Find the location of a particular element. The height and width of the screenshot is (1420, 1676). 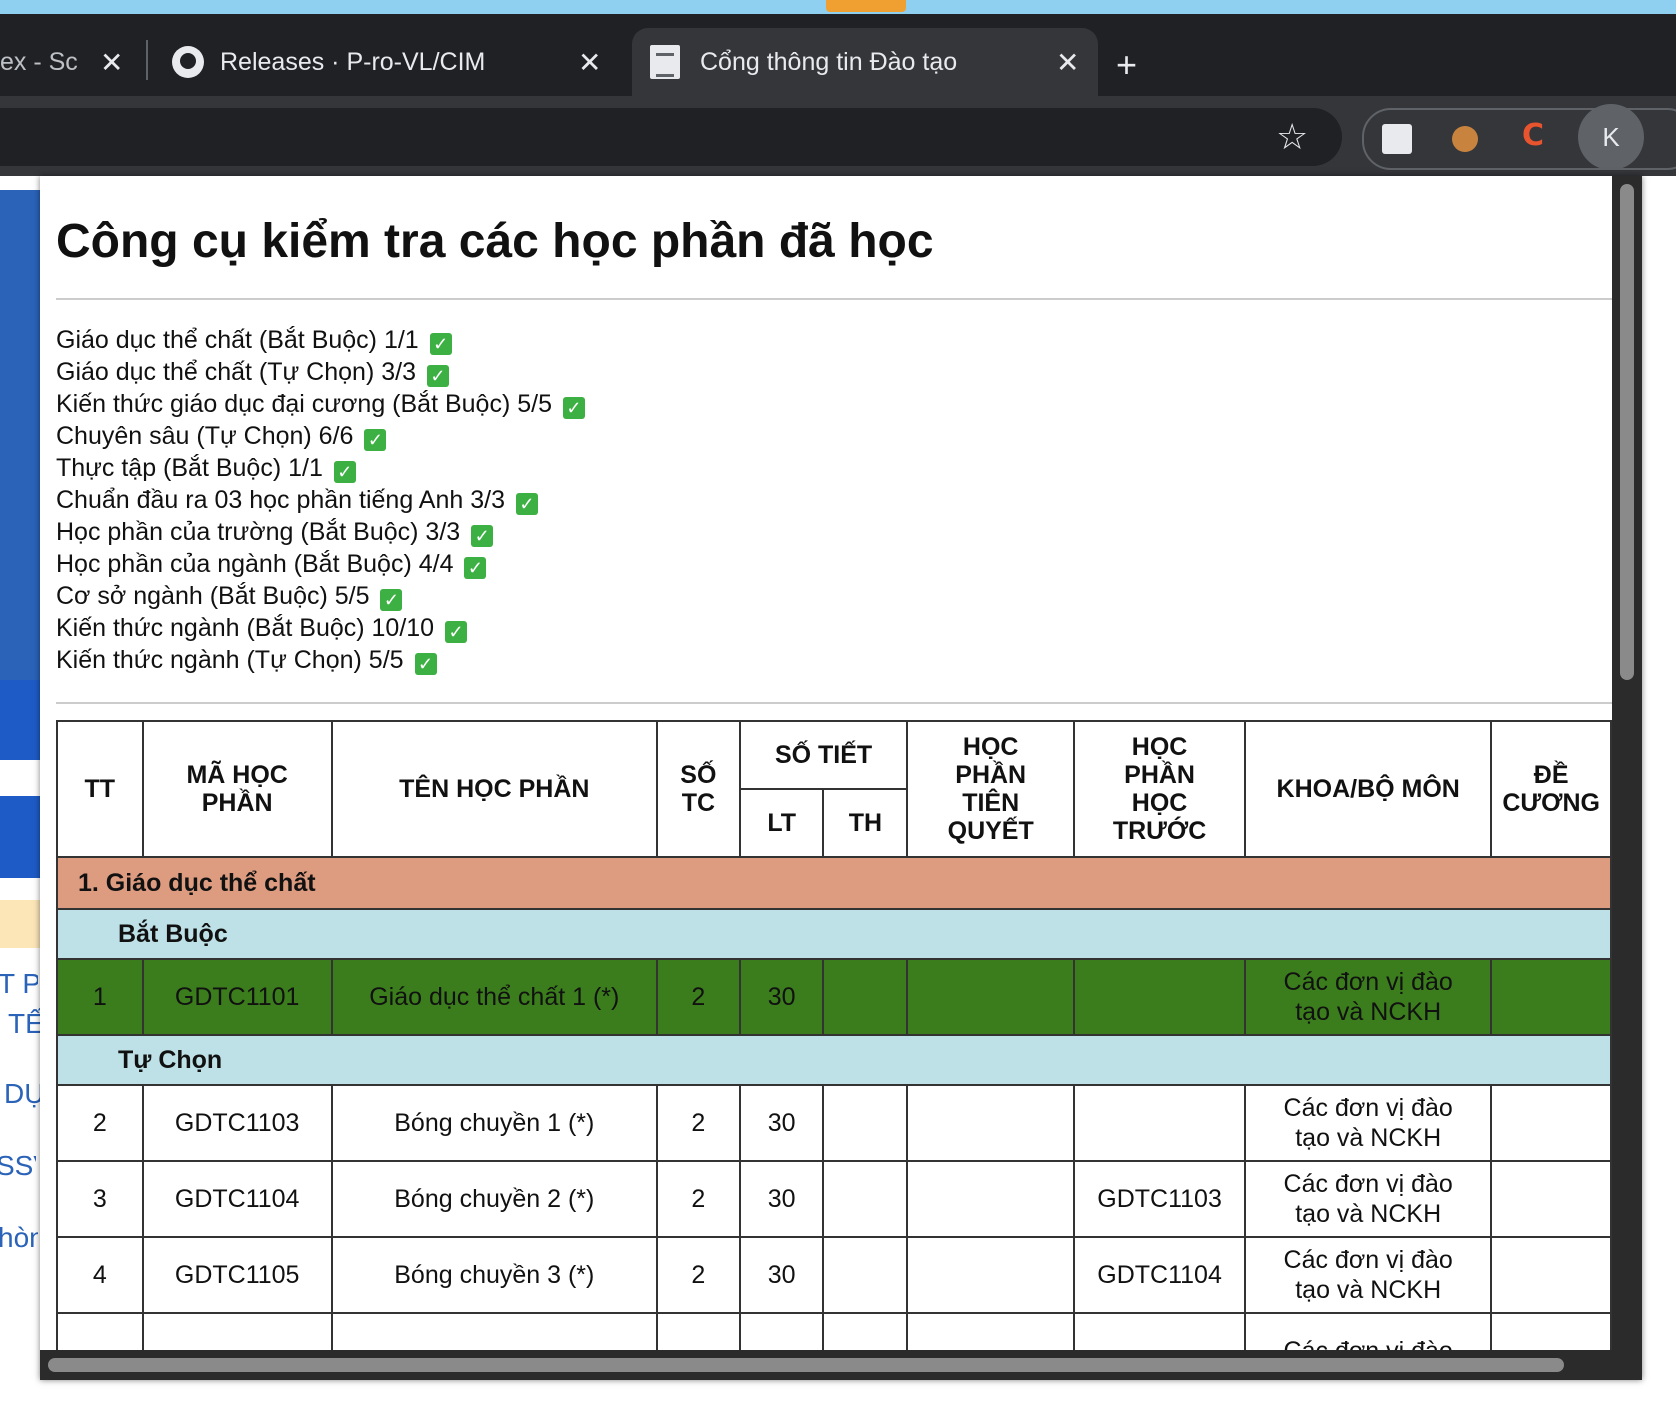

tab-2: Releases · P-ro-VL/CIM ✕ is located at coordinates (392, 62).